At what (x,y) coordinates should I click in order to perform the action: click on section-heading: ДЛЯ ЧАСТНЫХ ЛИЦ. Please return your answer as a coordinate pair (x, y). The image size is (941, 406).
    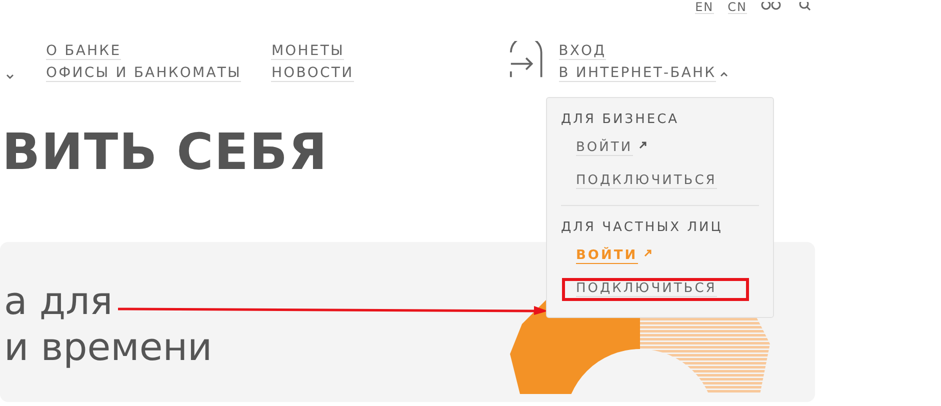
    Looking at the image, I should click on (642, 227).